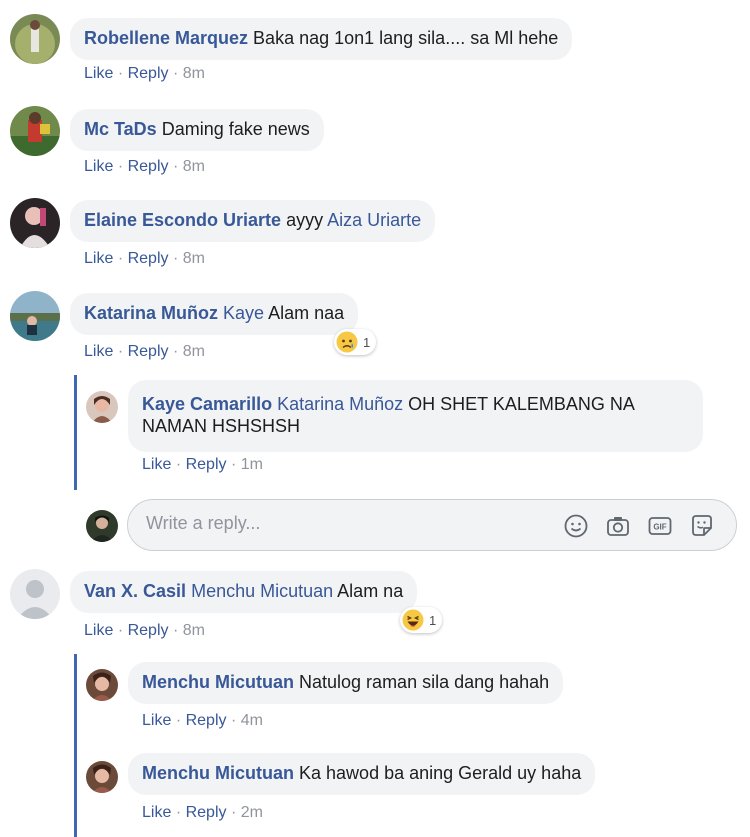 The image size is (750, 837). I want to click on mention-link: Kaye, so click(243, 313).